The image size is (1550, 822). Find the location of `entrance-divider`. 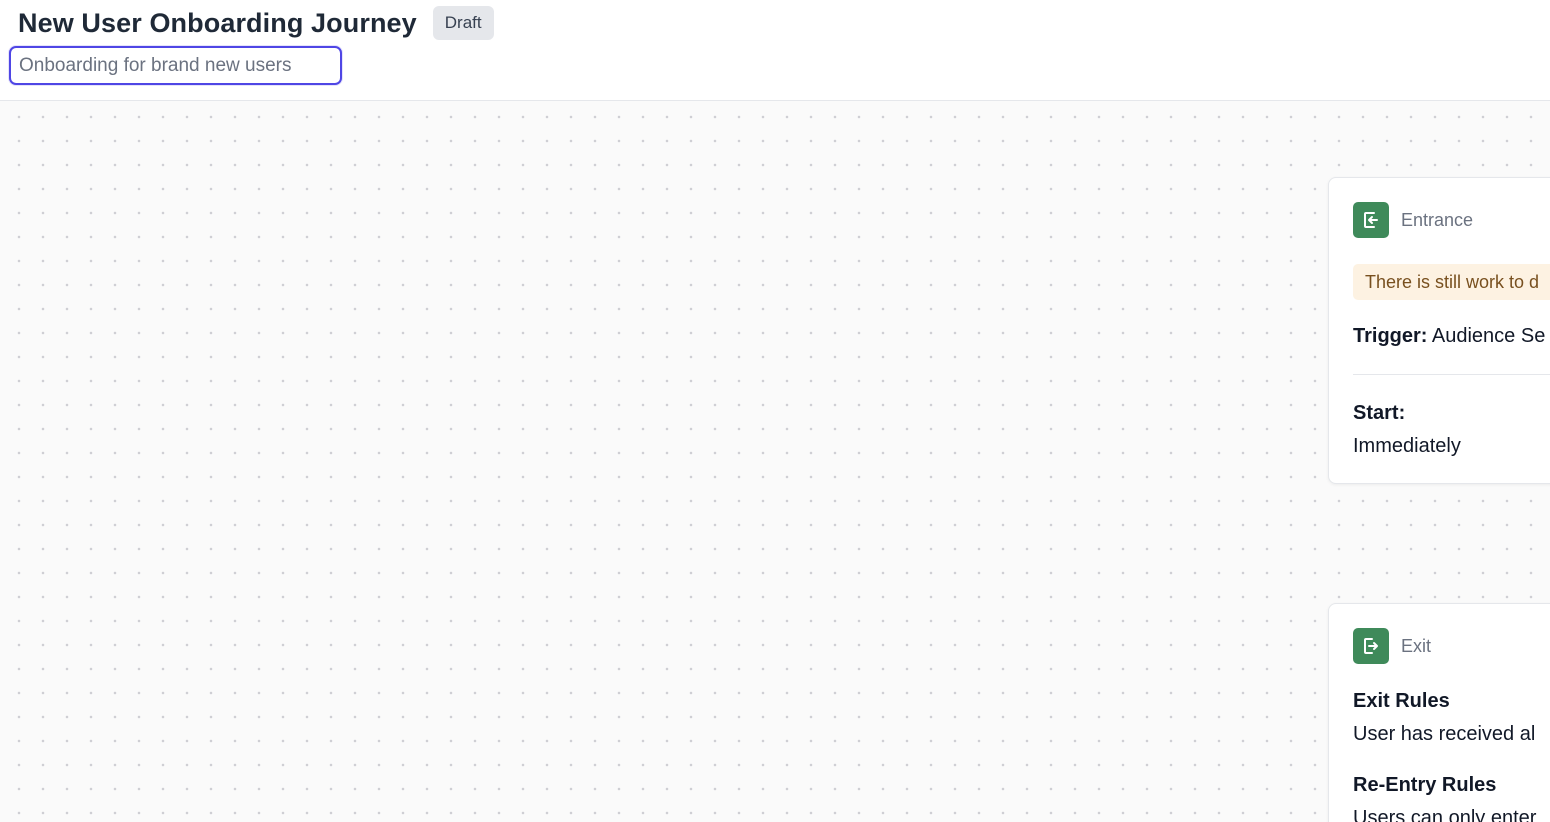

entrance-divider is located at coordinates (1451, 374).